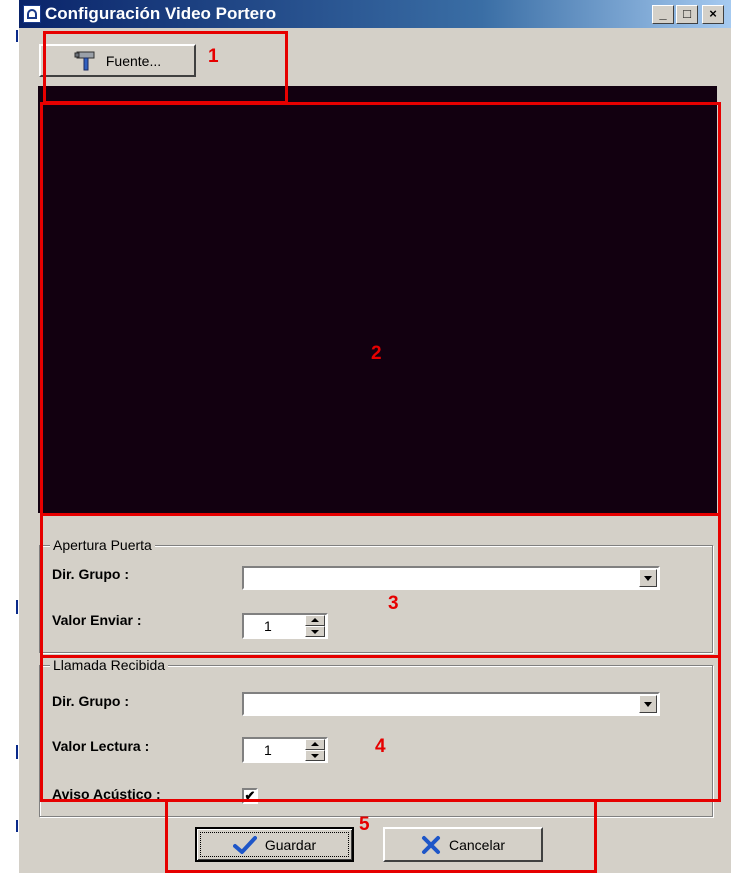 The width and height of the screenshot is (731, 873). Describe the element at coordinates (290, 844) in the screenshot. I see `save-button-label: Guardar` at that location.